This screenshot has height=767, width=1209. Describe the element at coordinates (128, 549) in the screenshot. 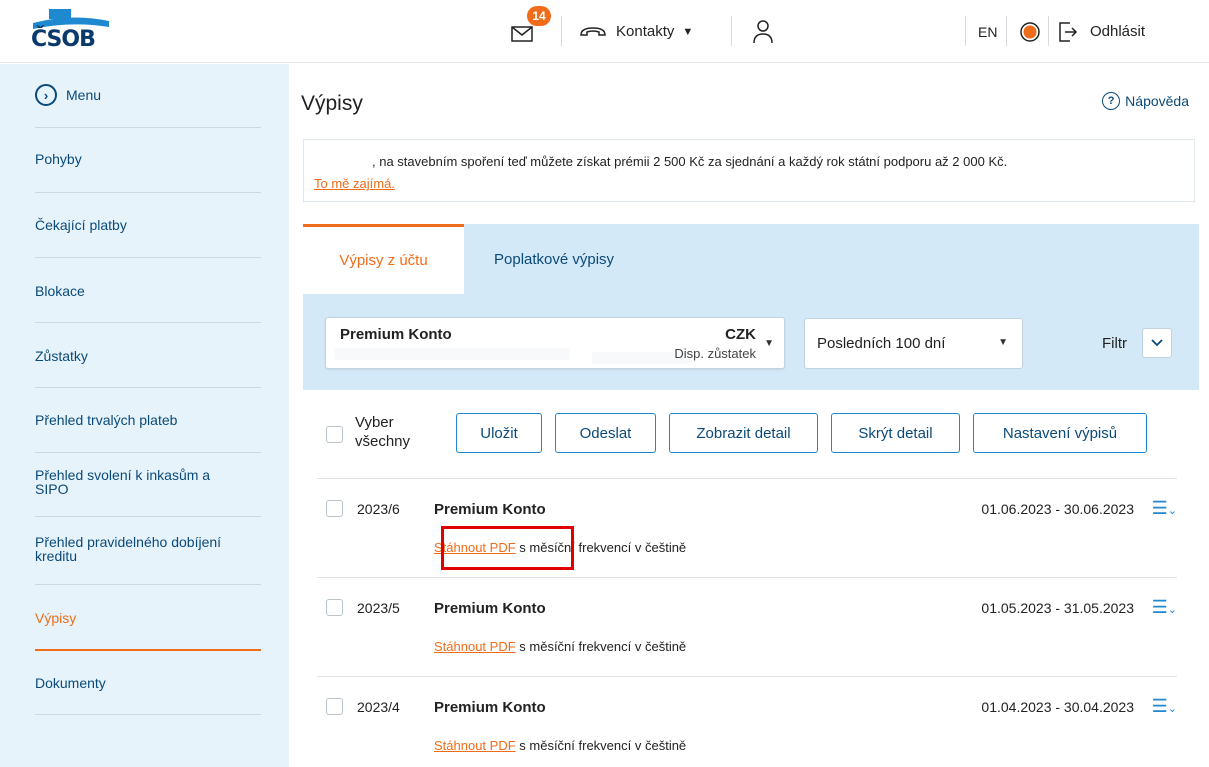

I see `sidebar-item-label: Přehled pravidelného dobíjení kreditu` at that location.